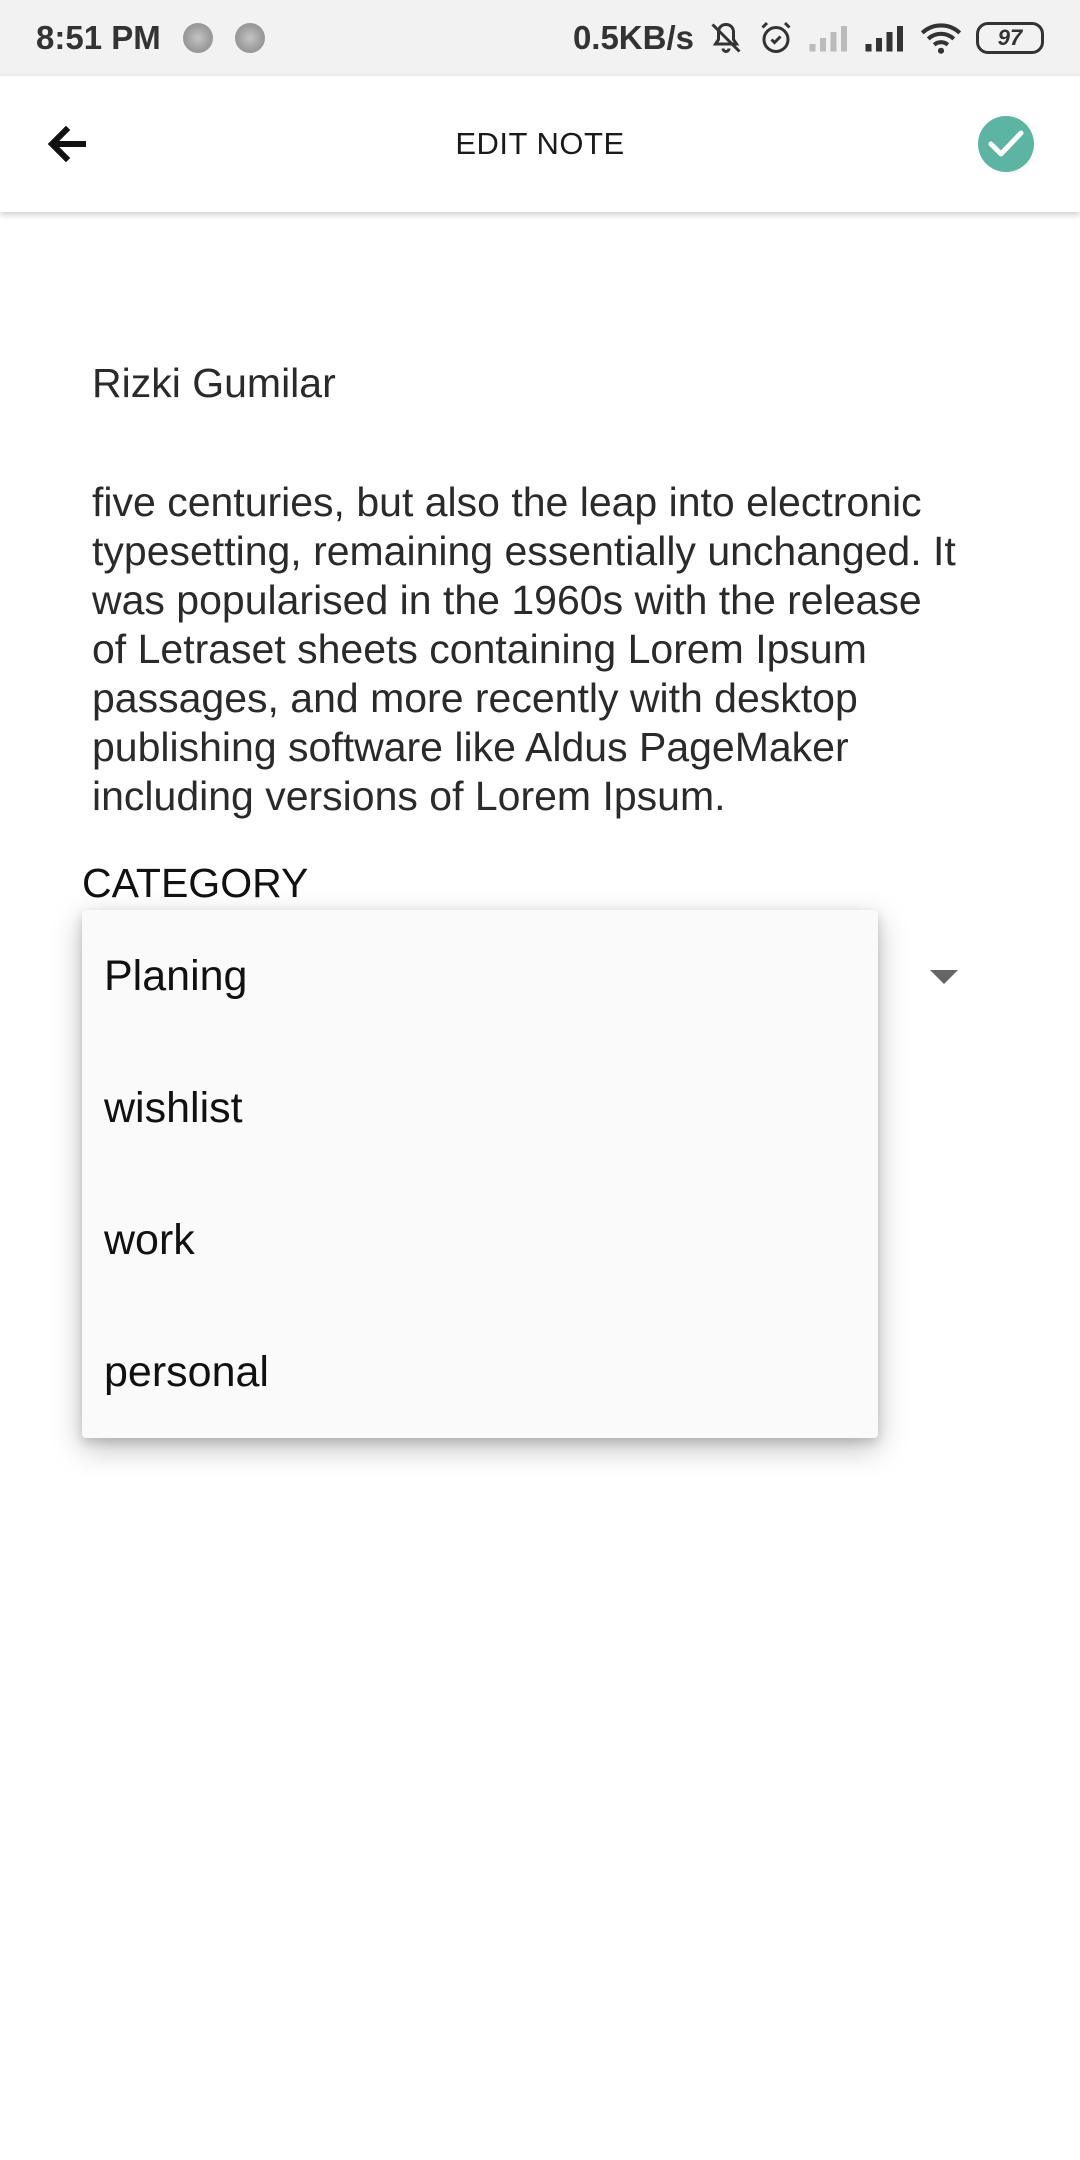 The height and width of the screenshot is (2160, 1080). I want to click on category-option-personal: personal, so click(480, 1372).